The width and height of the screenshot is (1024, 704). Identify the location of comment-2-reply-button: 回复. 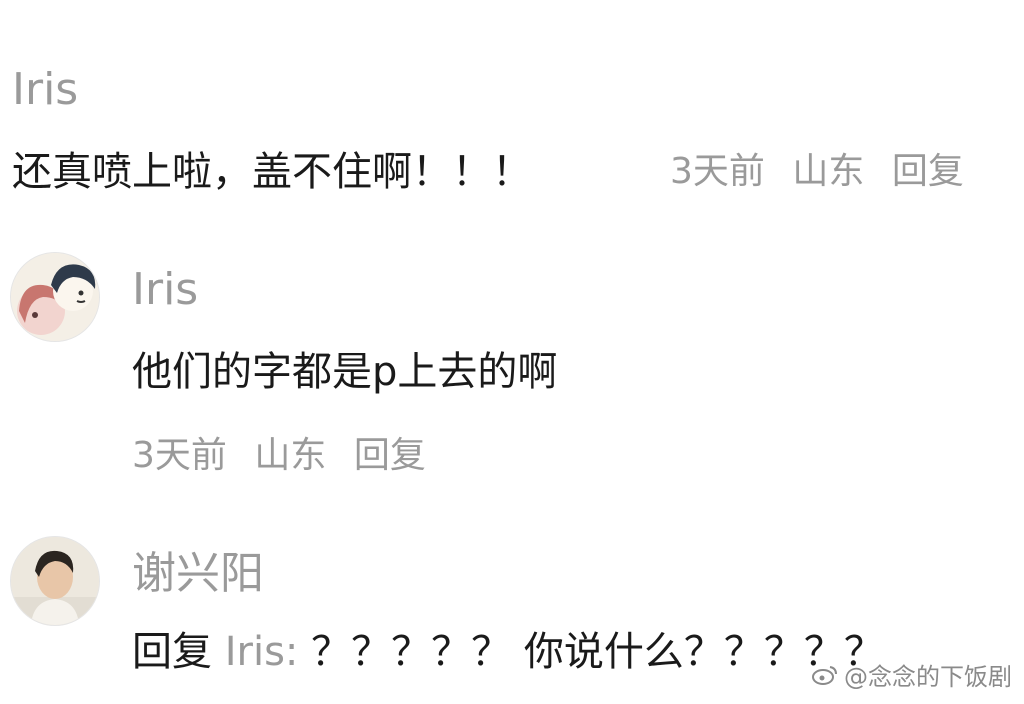
(390, 455).